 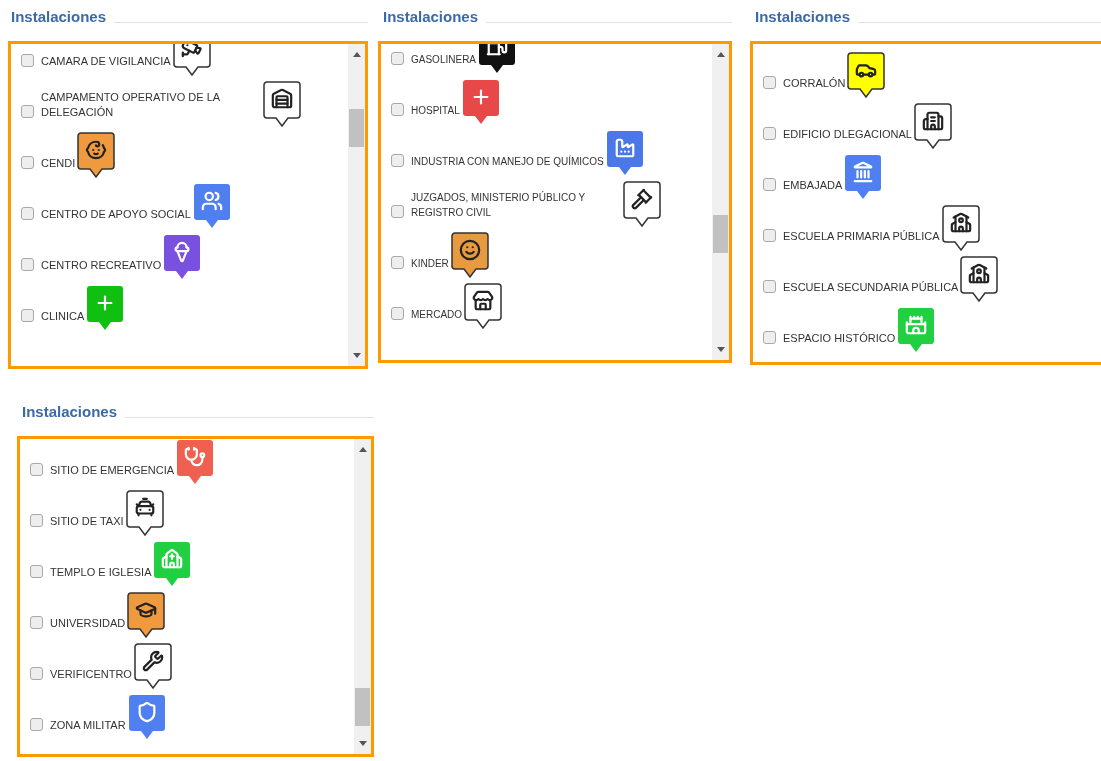 I want to click on checkbox-label: ESCUELA SECUNDARIA PÚBLICA, so click(x=871, y=287).